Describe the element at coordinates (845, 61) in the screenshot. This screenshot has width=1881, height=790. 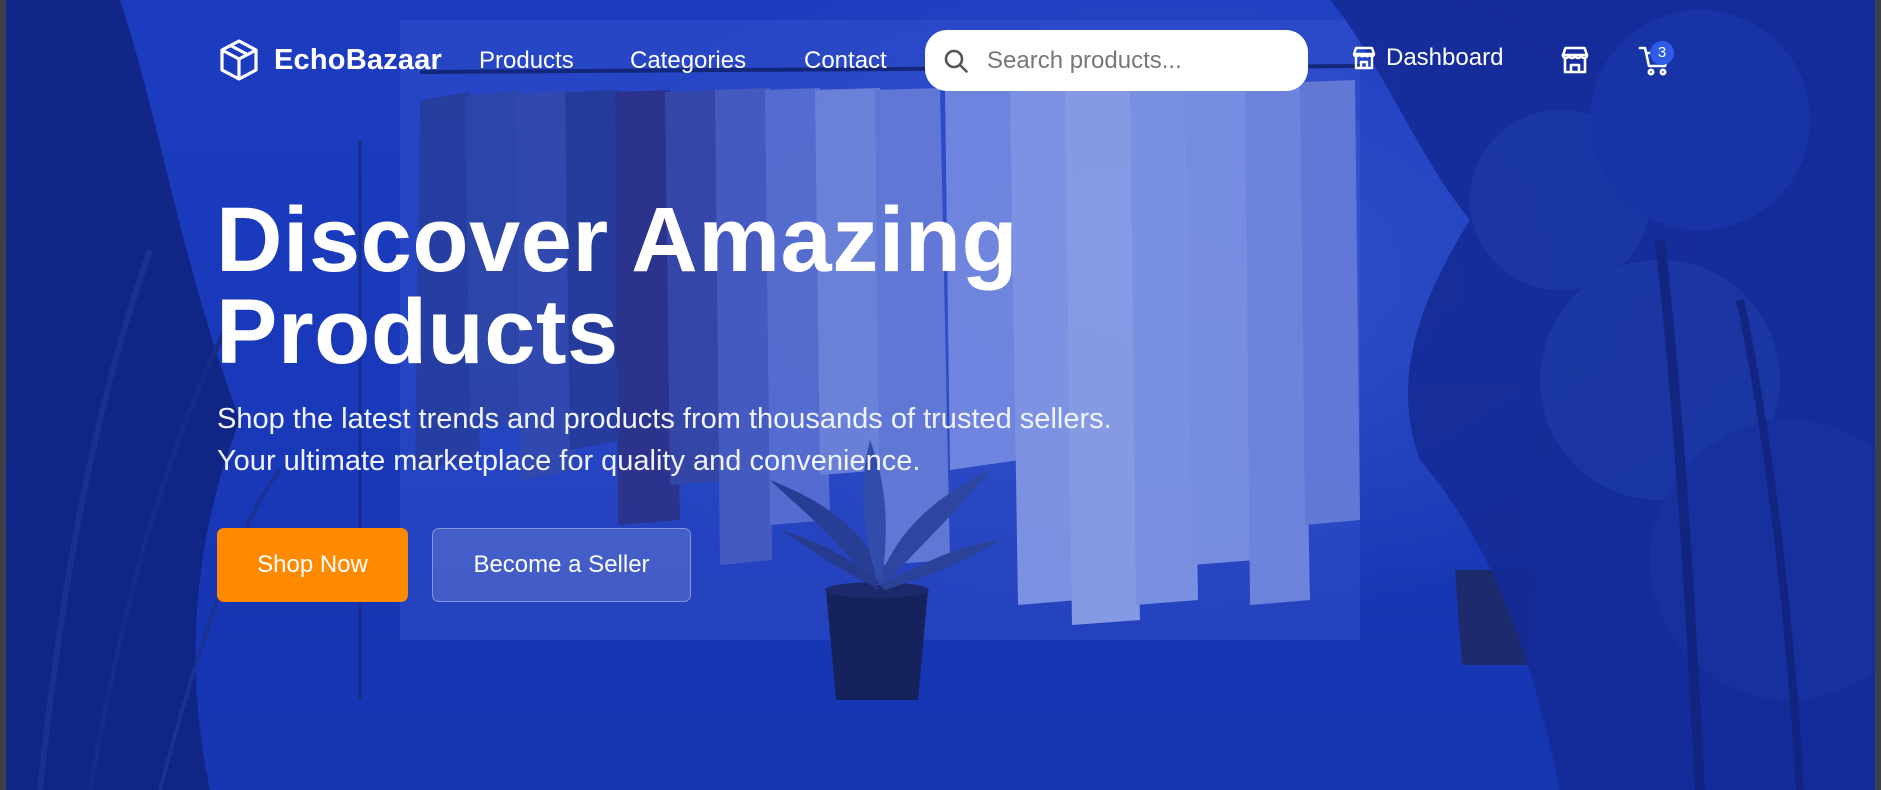
I see `nav-link-contact: Contact` at that location.